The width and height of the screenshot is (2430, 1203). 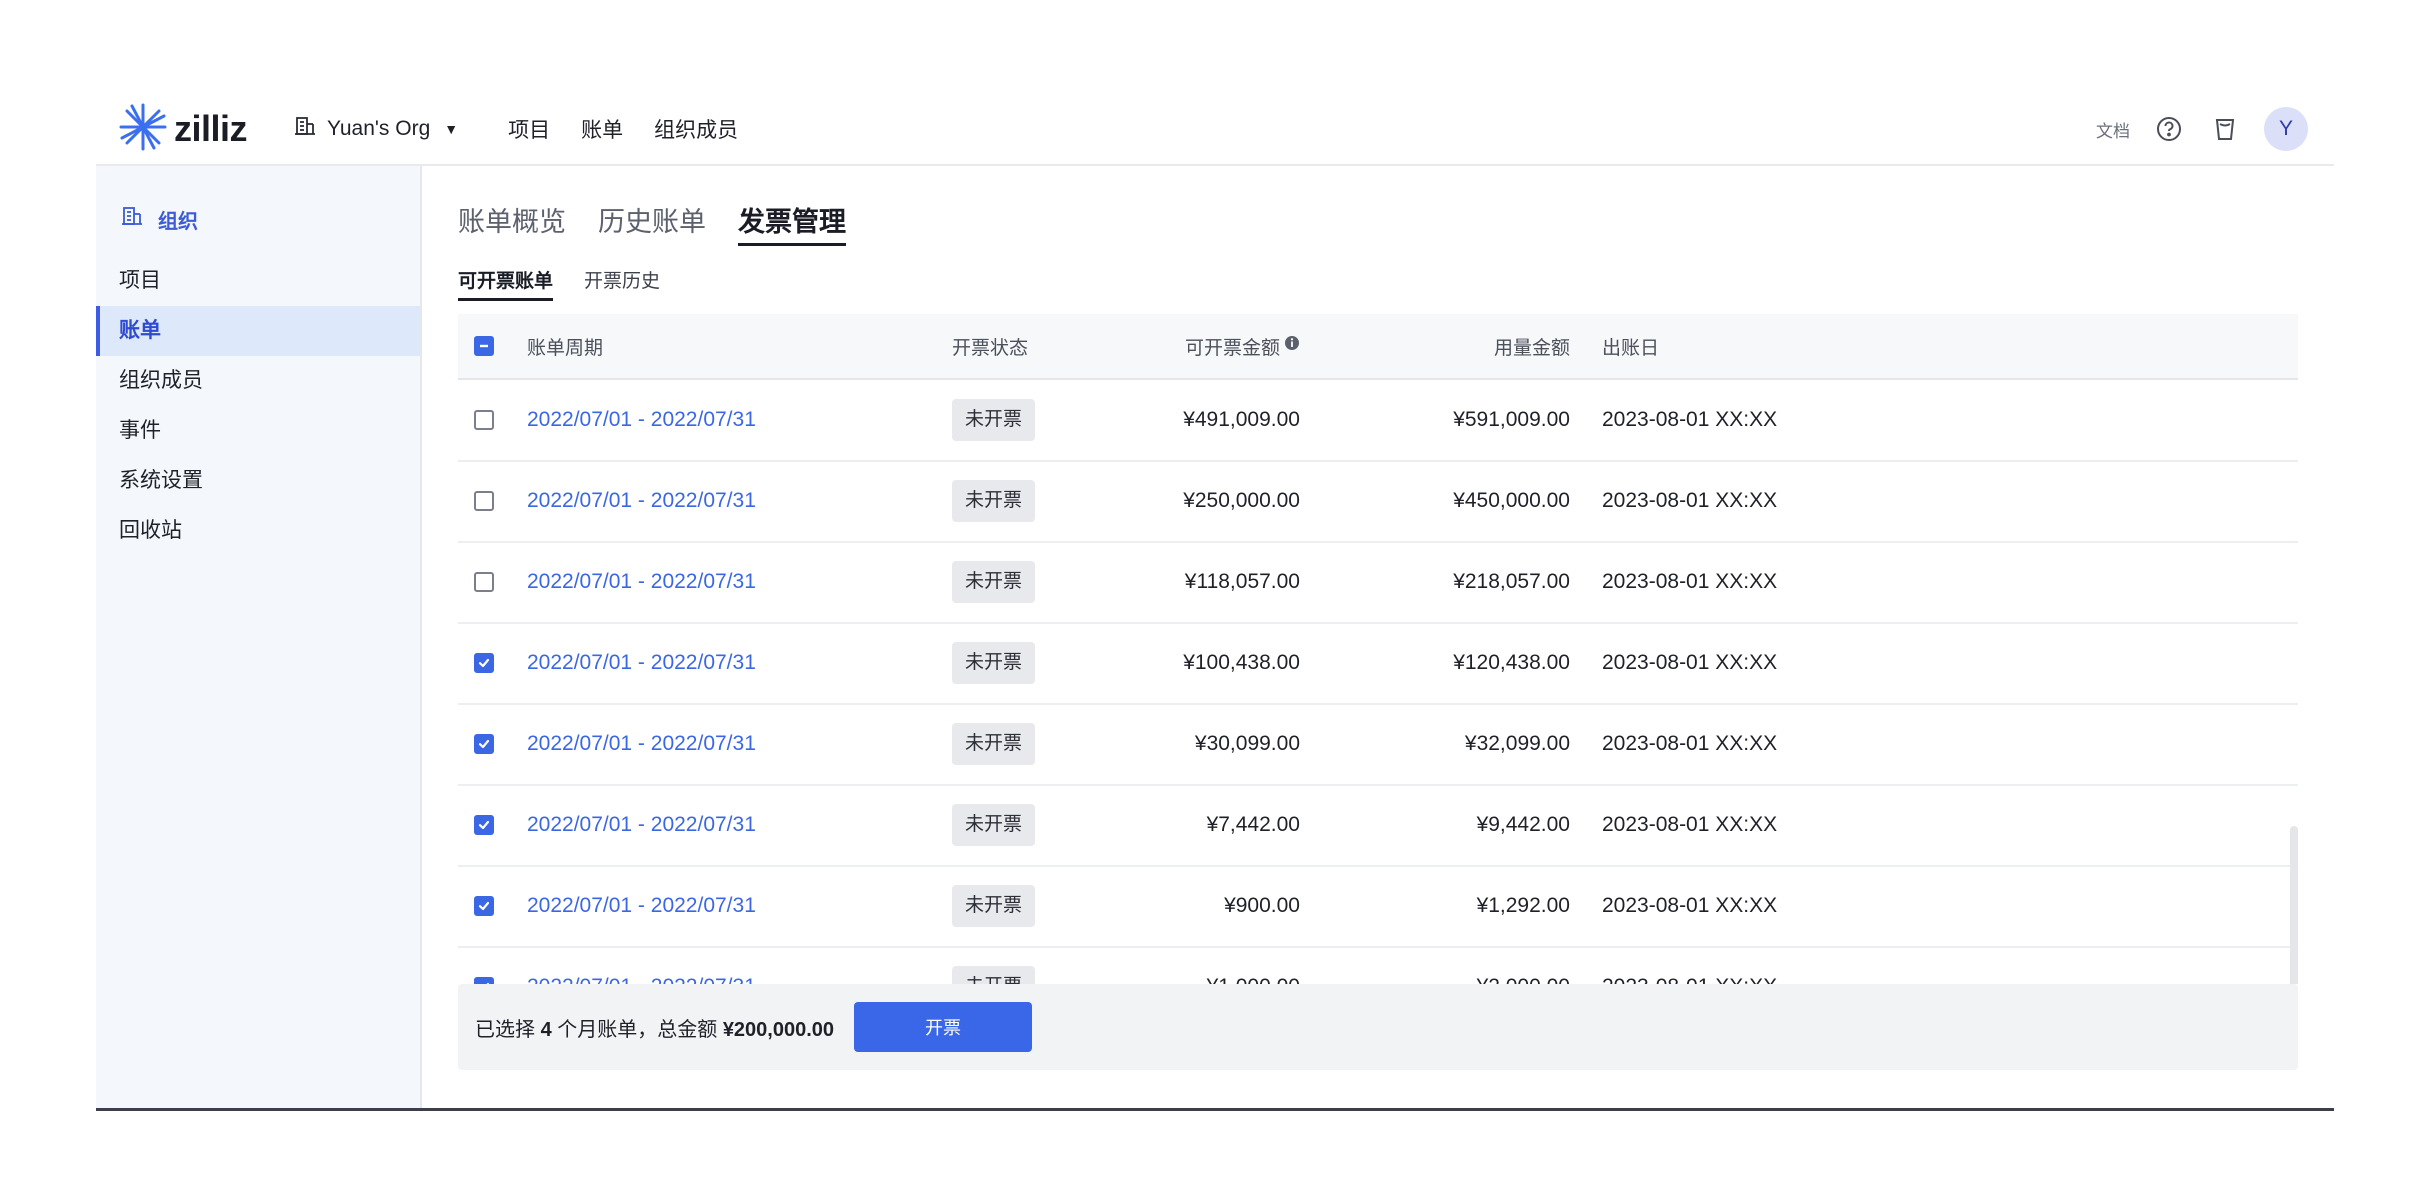 I want to click on nav-item-projects: 项目, so click(x=529, y=129).